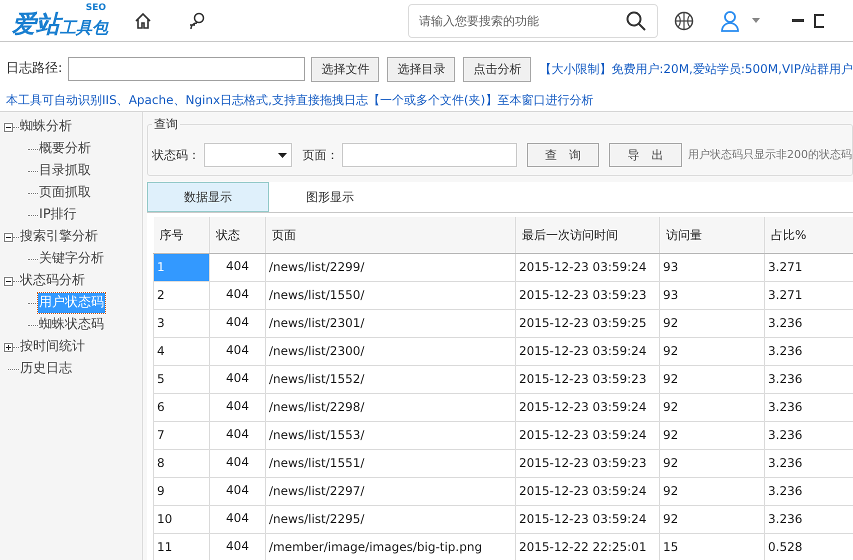  I want to click on logo-text: SEO, so click(96, 8).